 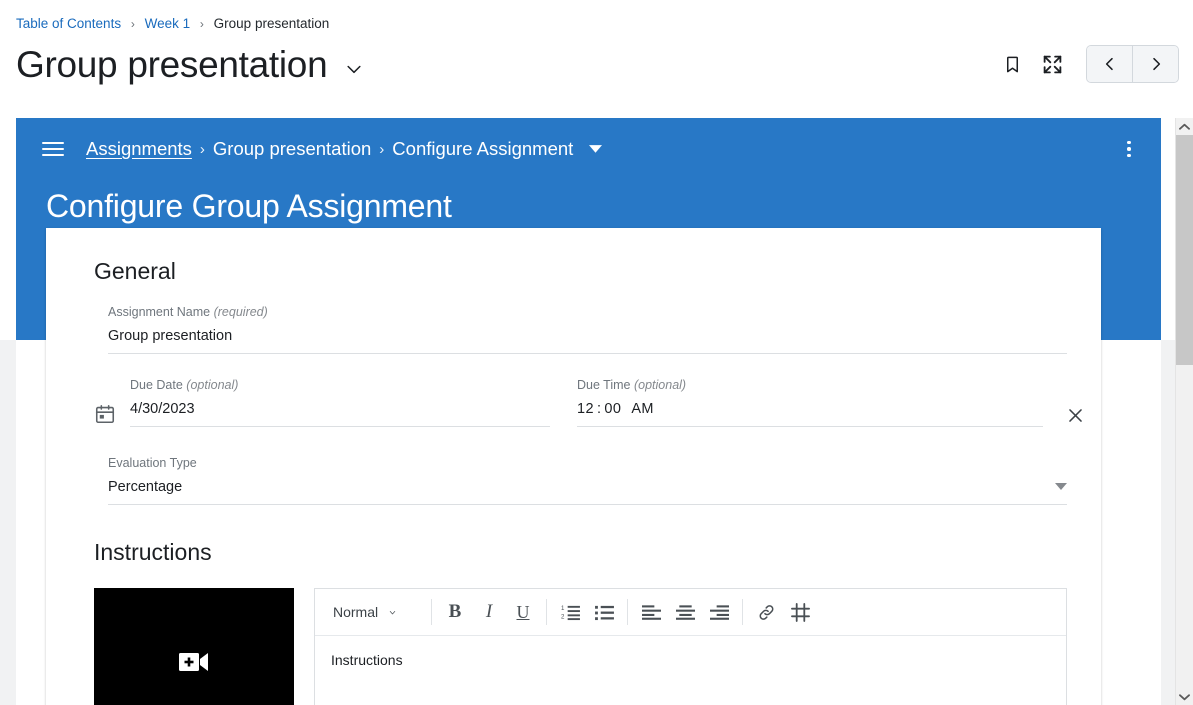 What do you see at coordinates (194, 664) in the screenshot?
I see `add-video-icon` at bounding box center [194, 664].